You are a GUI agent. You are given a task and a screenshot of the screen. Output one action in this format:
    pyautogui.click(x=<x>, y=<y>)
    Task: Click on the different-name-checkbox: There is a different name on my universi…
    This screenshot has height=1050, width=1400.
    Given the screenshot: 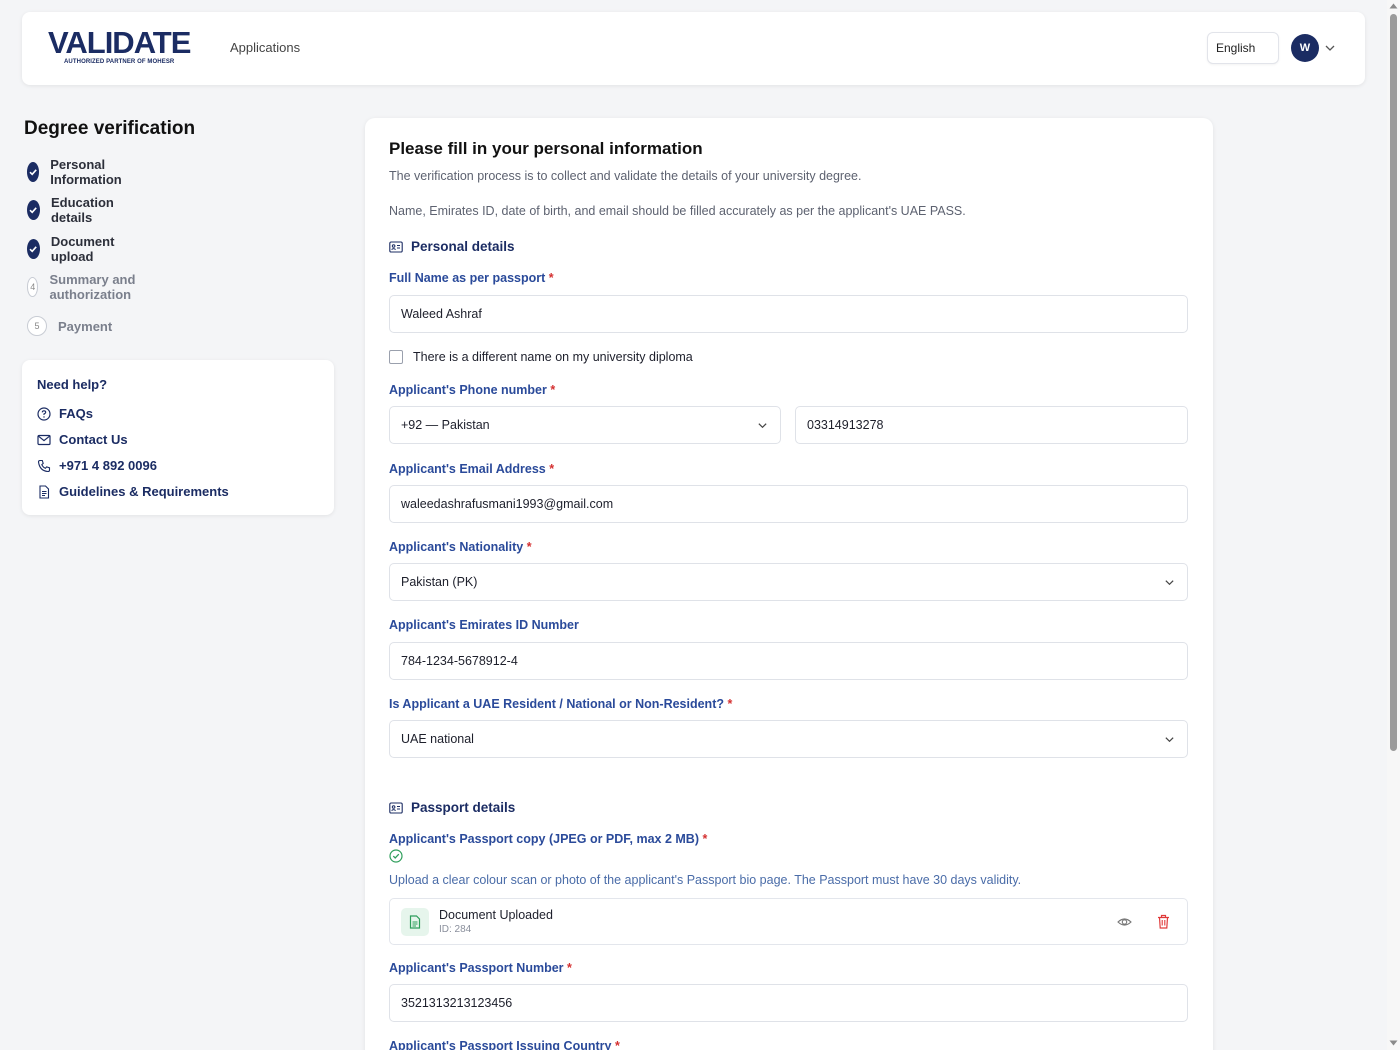 What is the action you would take?
    pyautogui.click(x=541, y=357)
    